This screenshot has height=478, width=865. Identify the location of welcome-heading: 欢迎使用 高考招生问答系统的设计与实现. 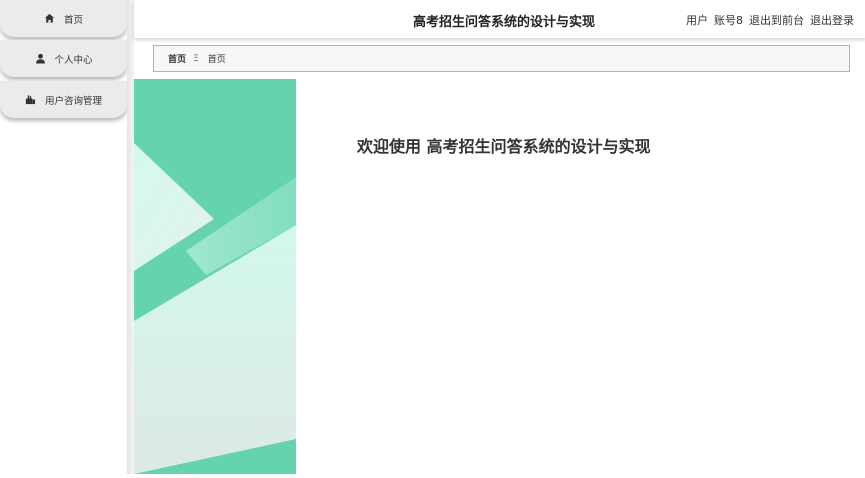
(504, 146).